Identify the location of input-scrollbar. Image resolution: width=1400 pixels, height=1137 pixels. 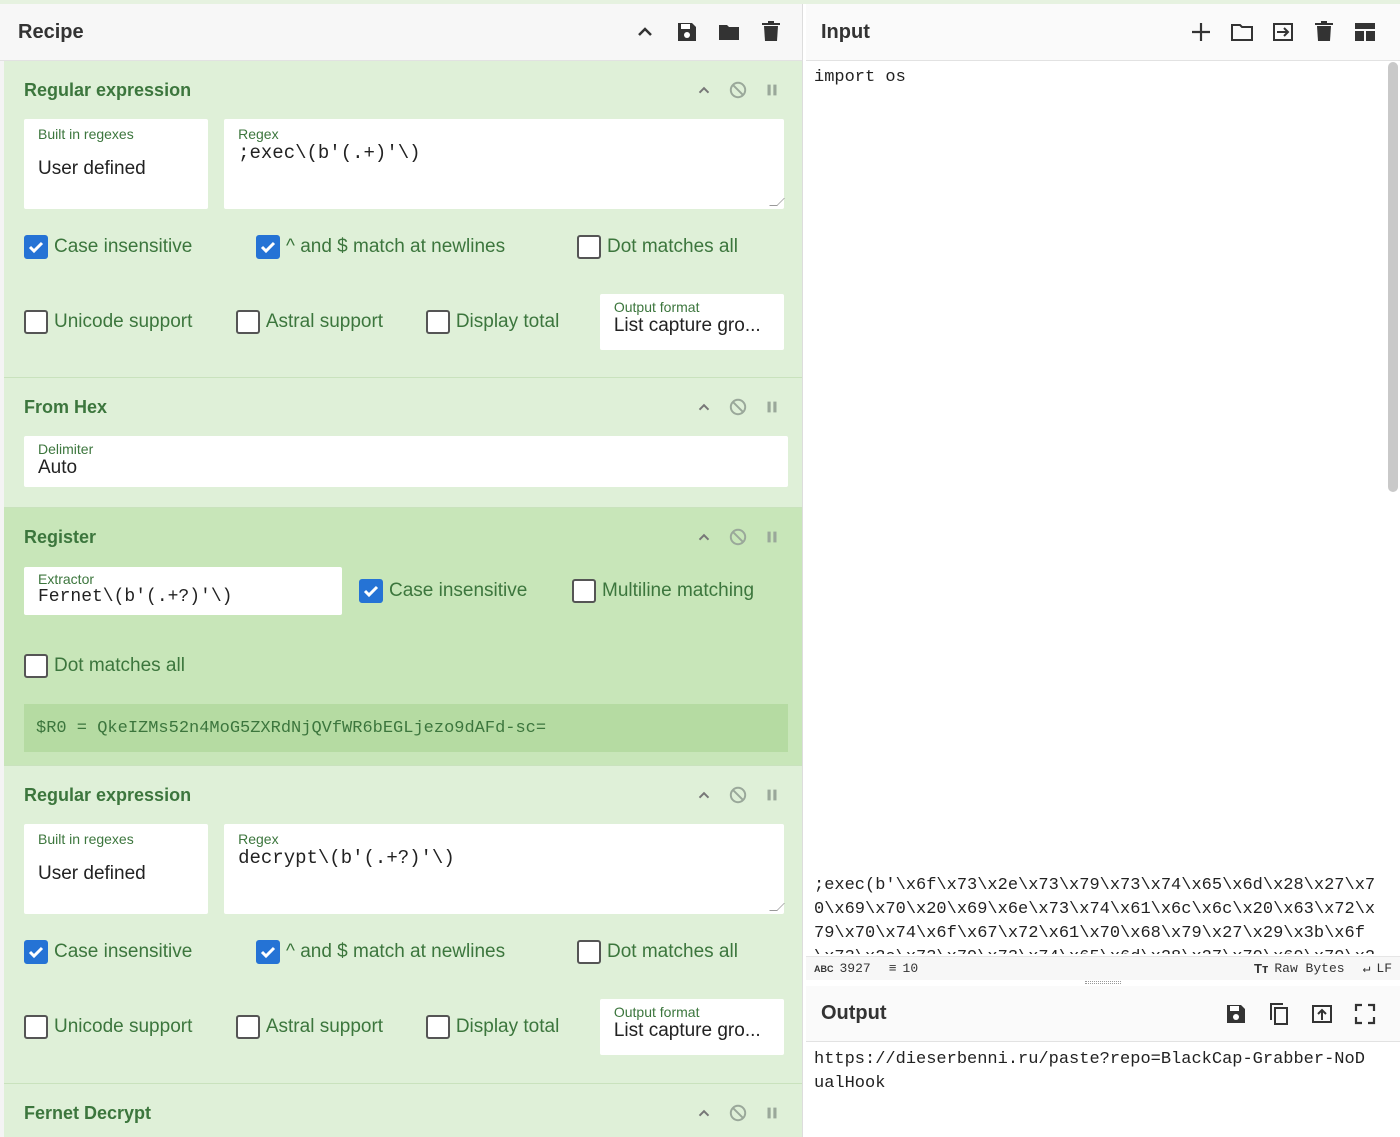
(1393, 277).